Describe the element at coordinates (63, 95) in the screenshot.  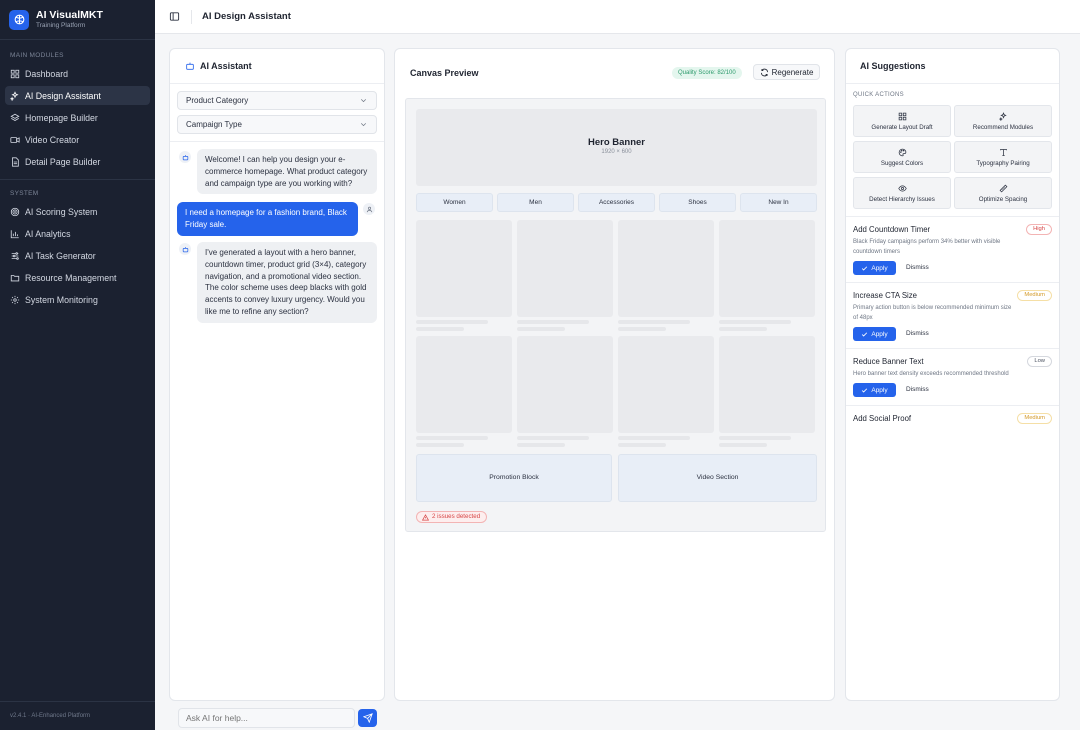
I see `sidebar-item-label: AI Design Assistant` at that location.